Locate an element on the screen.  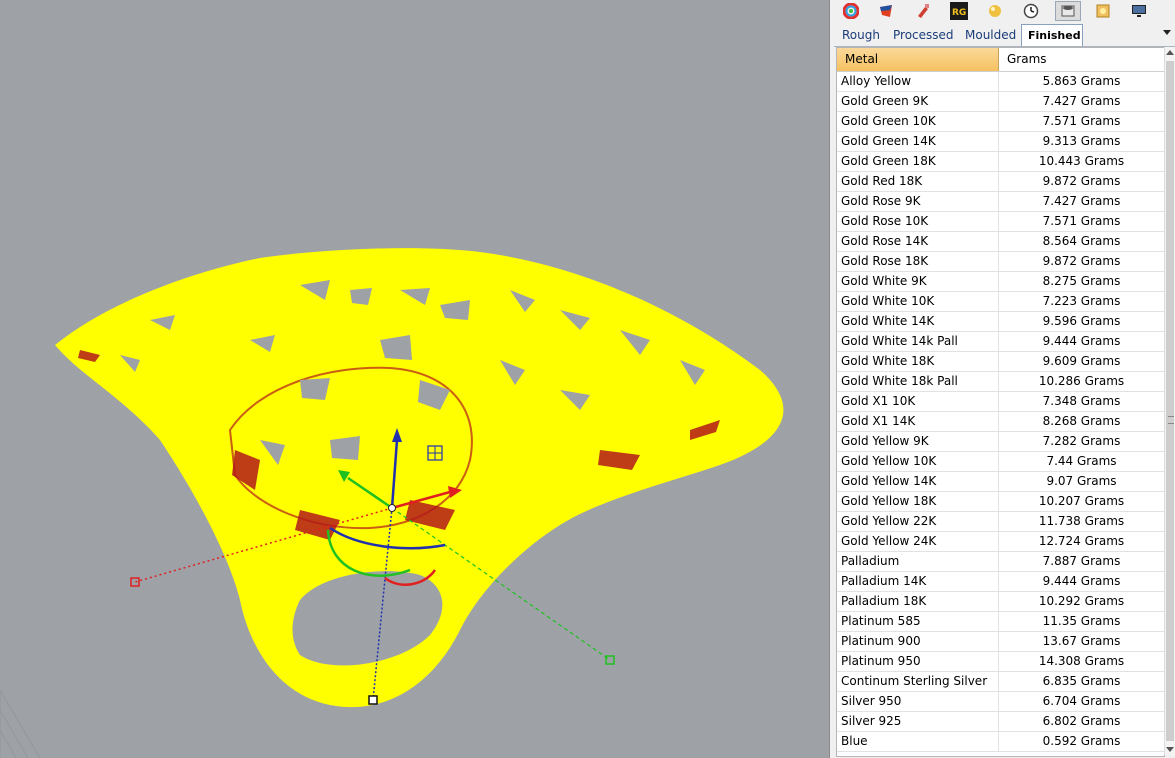
column-header-metal: Metal is located at coordinates (918, 59).